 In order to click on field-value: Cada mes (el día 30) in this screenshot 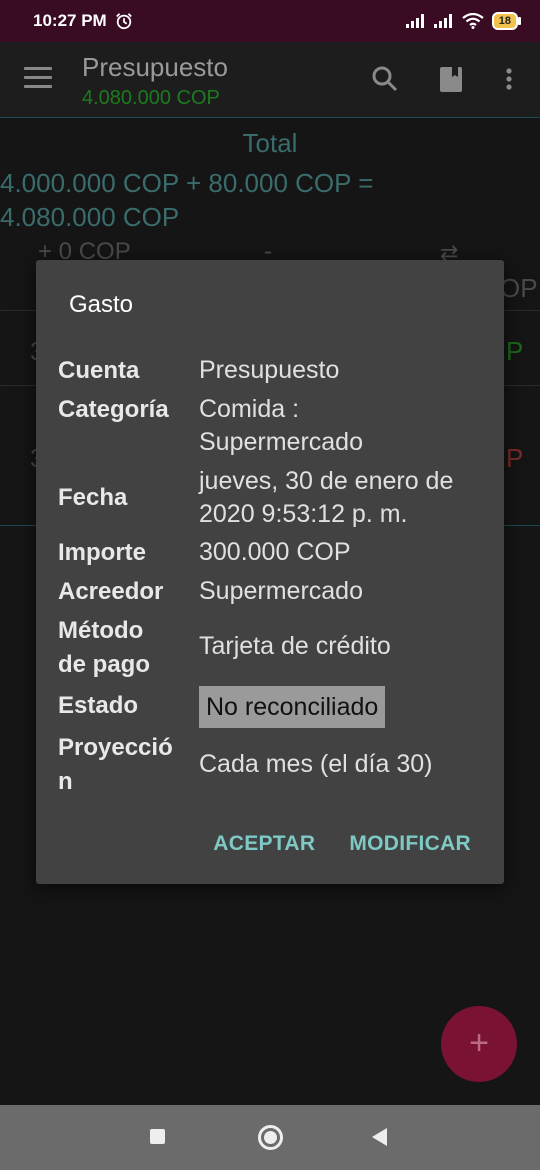, I will do `click(316, 764)`.